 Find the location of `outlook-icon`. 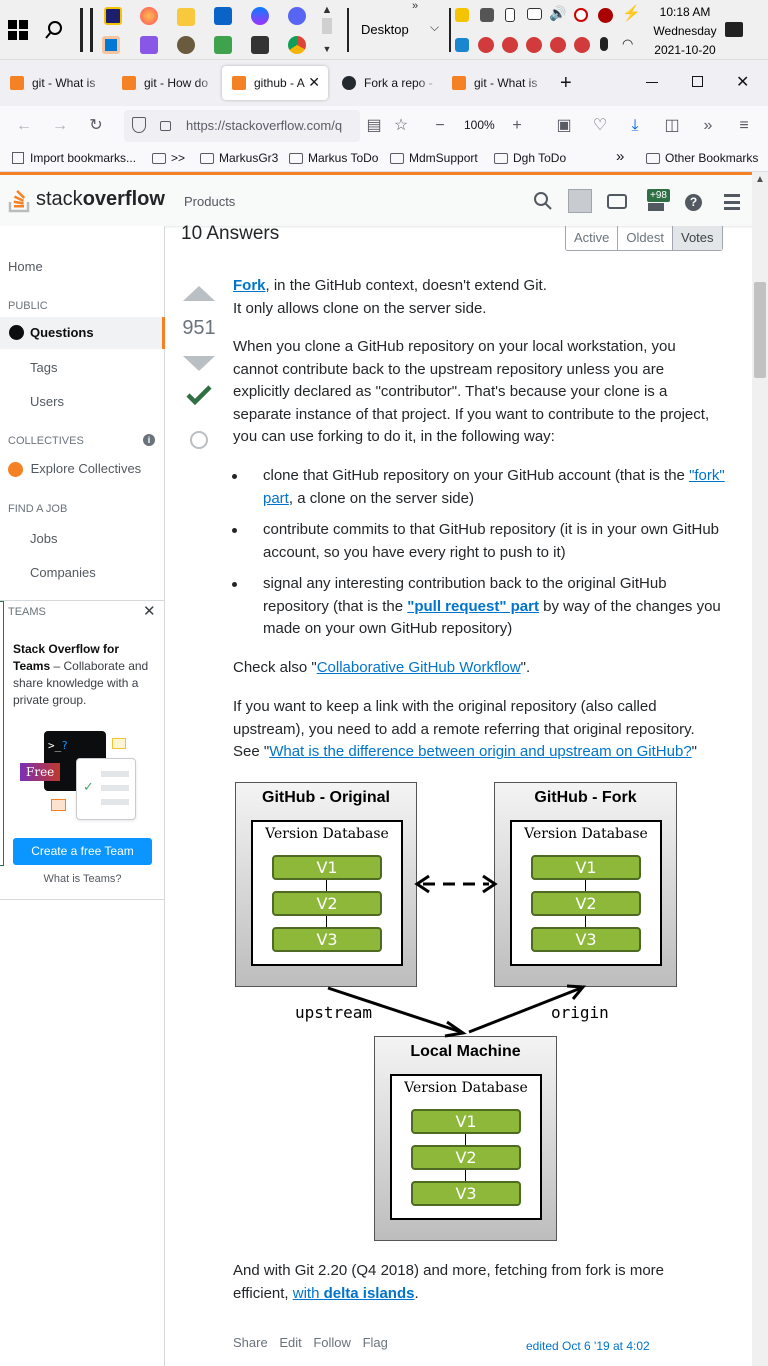

outlook-icon is located at coordinates (223, 16).